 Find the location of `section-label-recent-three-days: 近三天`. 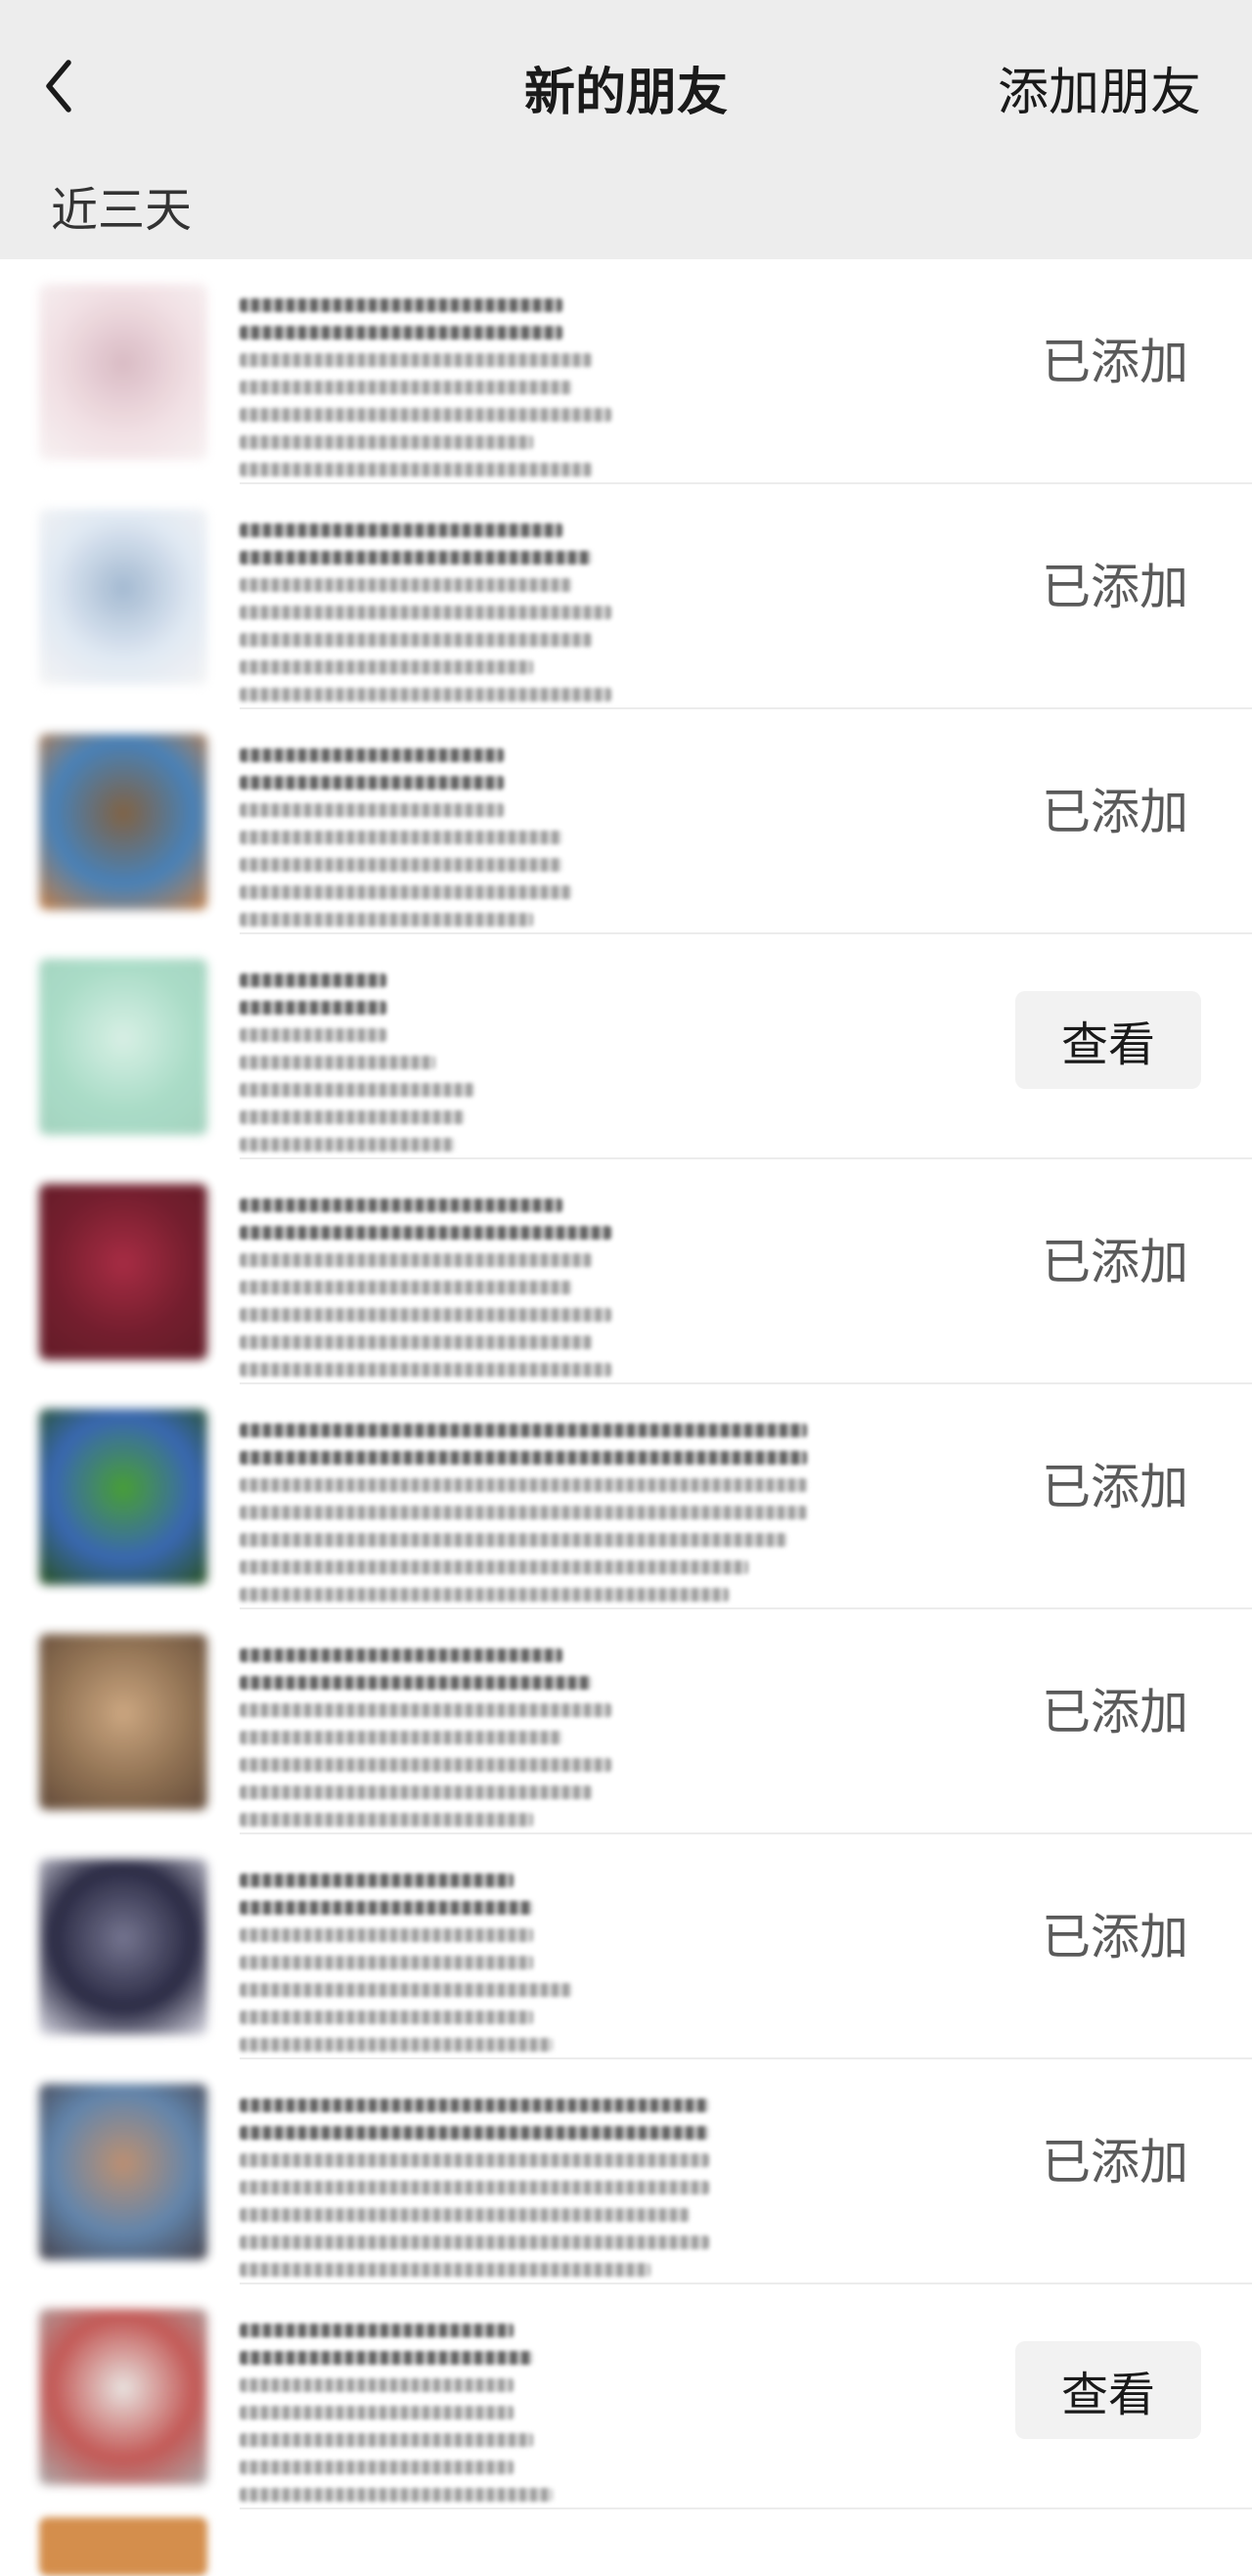

section-label-recent-three-days: 近三天 is located at coordinates (122, 210).